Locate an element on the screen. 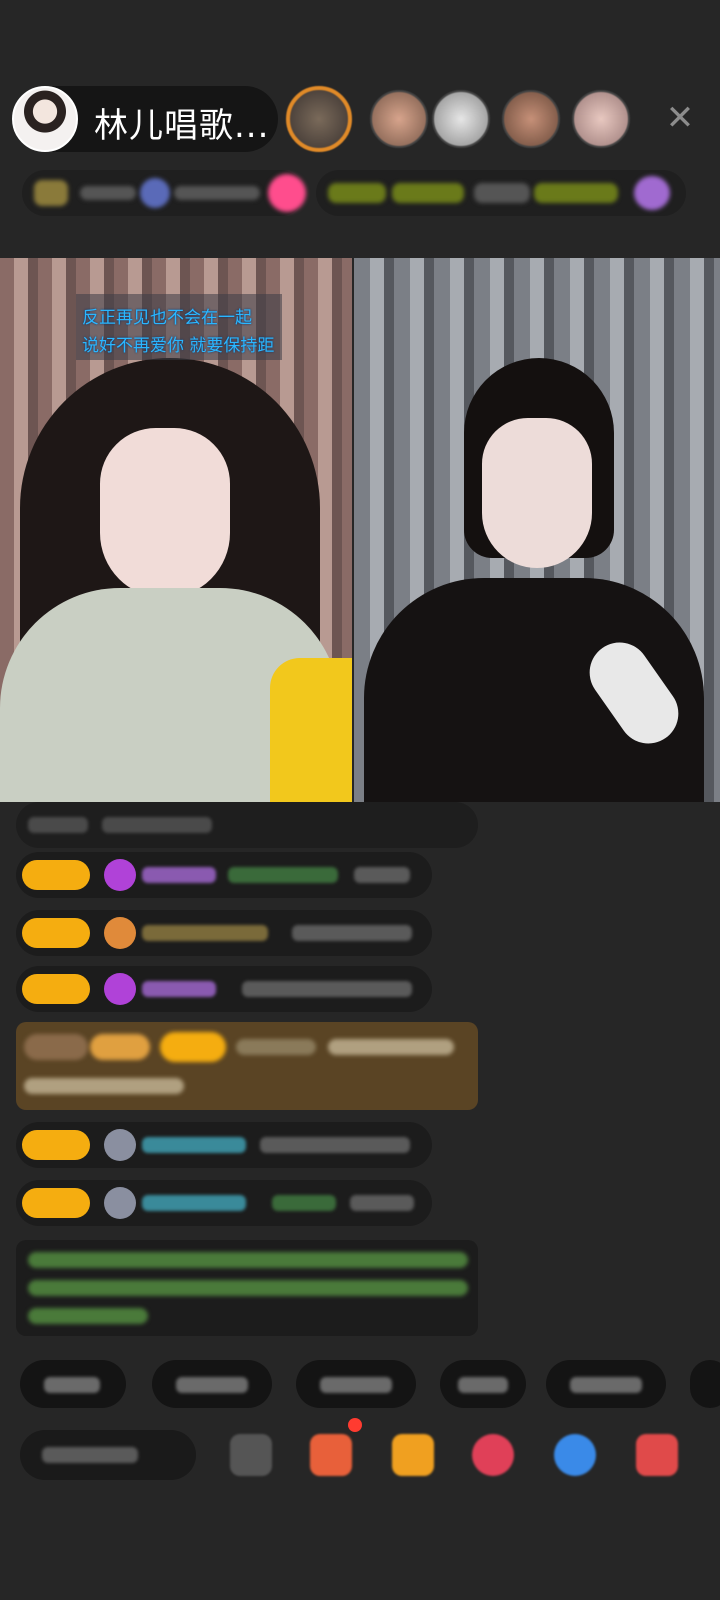  host-info-bar is located at coordinates (164, 193).